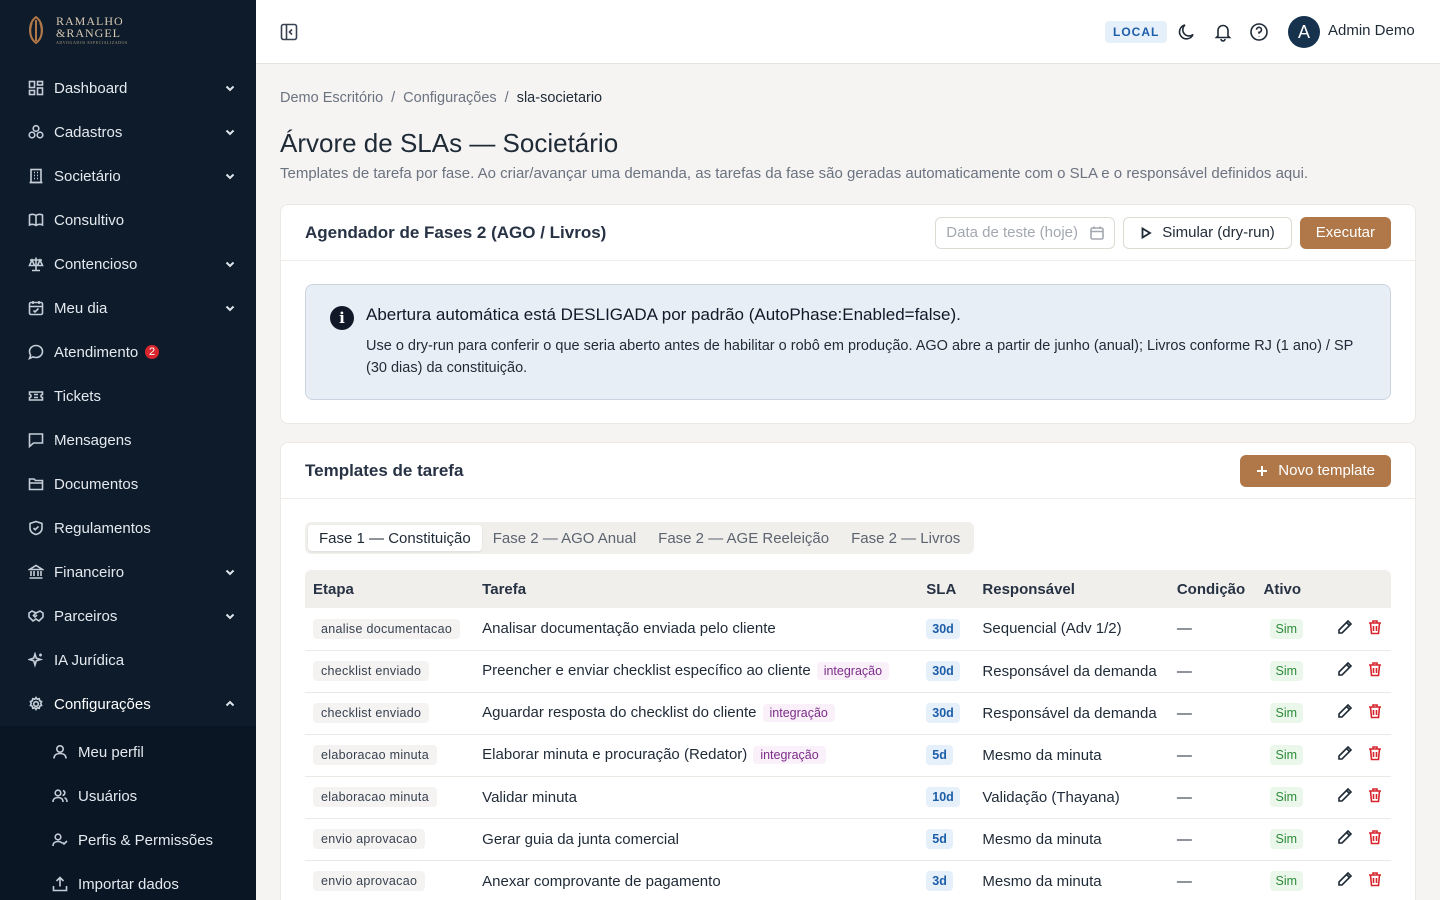 The height and width of the screenshot is (900, 1440). I want to click on sidebar-subitem-label: Importar dados, so click(128, 884).